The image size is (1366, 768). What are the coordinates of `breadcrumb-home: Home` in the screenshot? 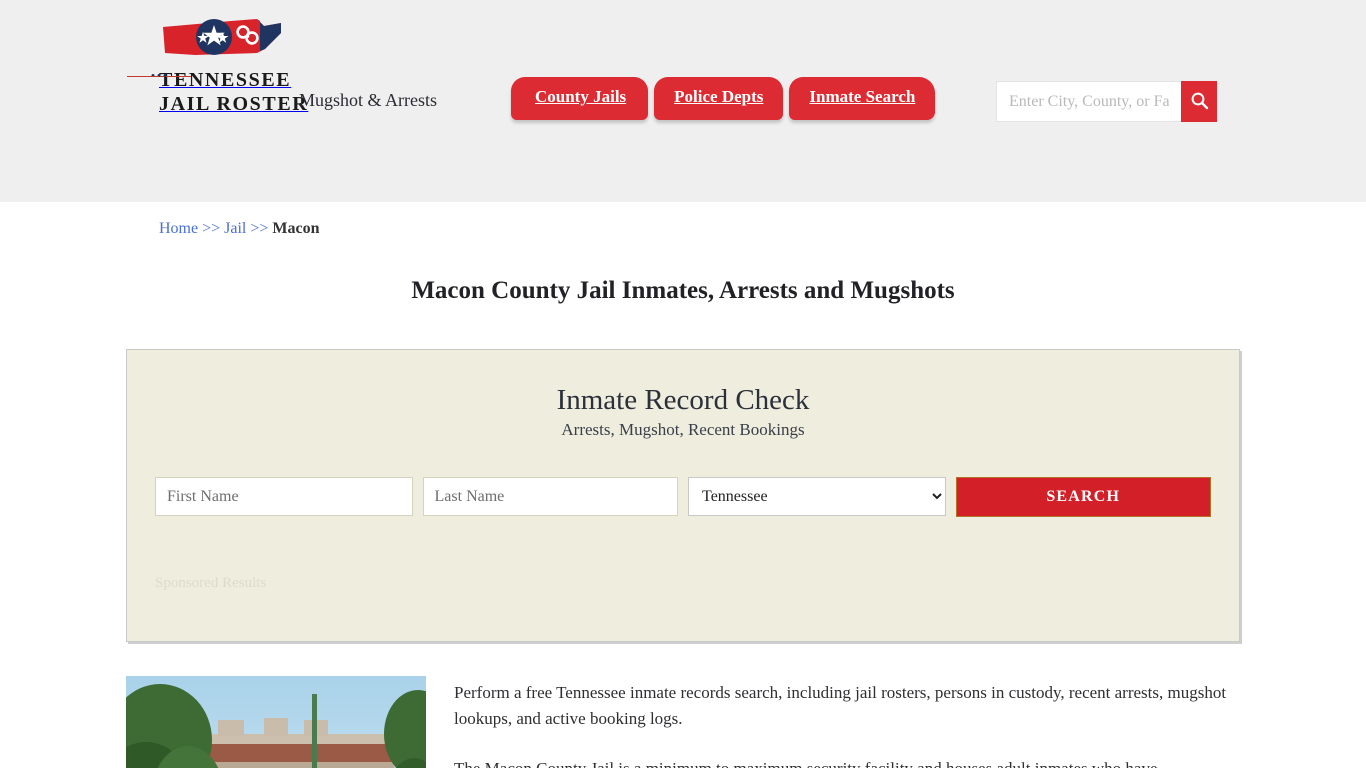 It's located at (178, 228).